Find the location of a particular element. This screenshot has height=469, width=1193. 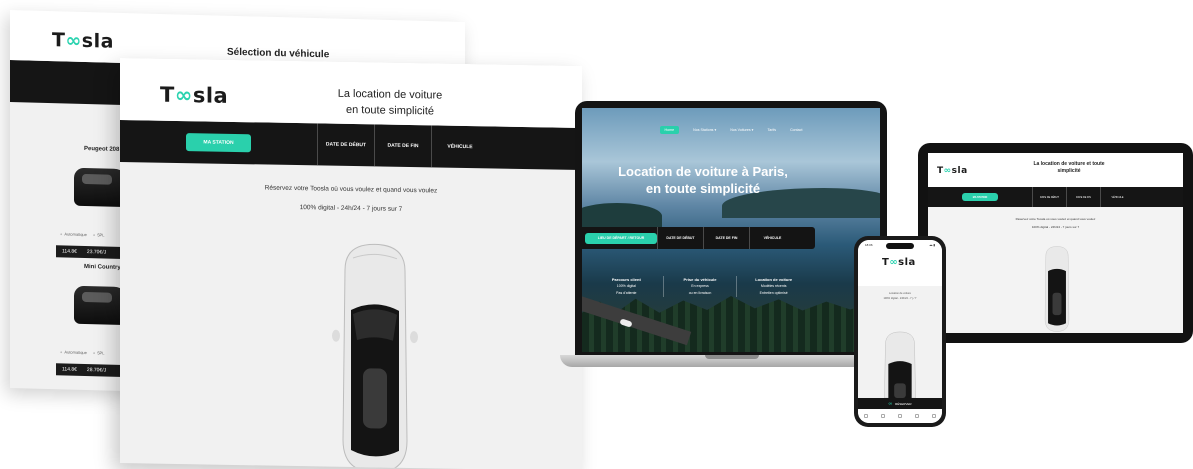

feature-head: Prise du véhicule is located at coordinates (700, 279).